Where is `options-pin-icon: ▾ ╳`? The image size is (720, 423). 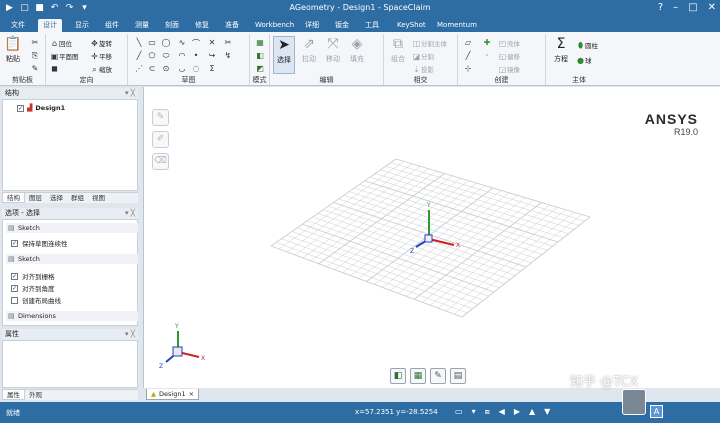 options-pin-icon: ▾ ╳ is located at coordinates (130, 213).